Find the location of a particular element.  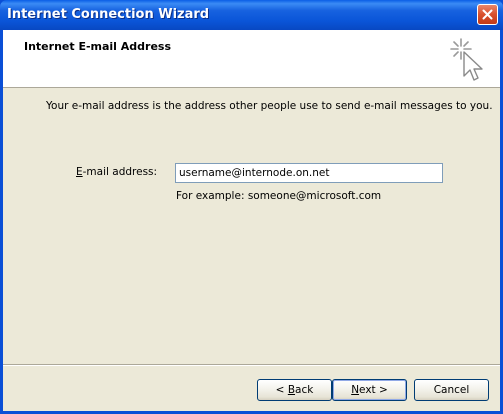

title-bar: Internet Connection Wizard is located at coordinates (251, 15).